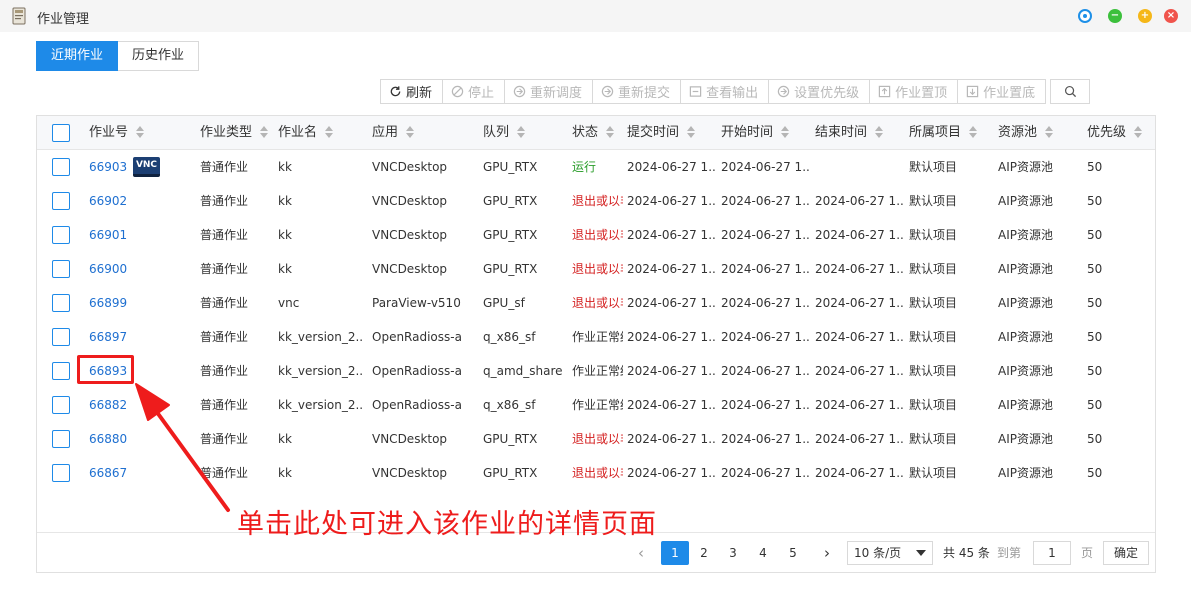  Describe the element at coordinates (637, 91) in the screenshot. I see `resubmit-button: 重新提交` at that location.